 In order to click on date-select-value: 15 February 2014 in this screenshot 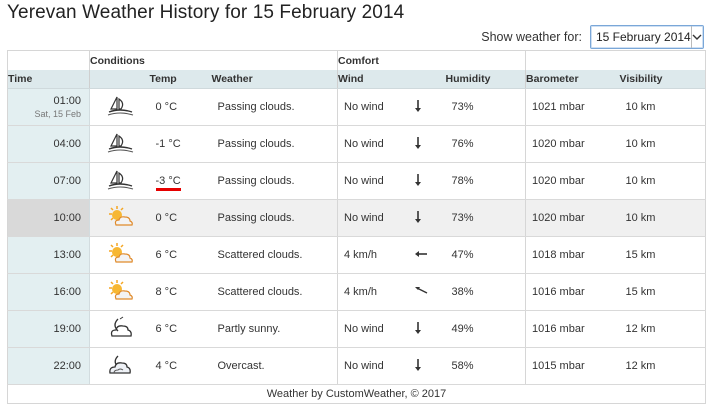, I will do `click(643, 37)`.